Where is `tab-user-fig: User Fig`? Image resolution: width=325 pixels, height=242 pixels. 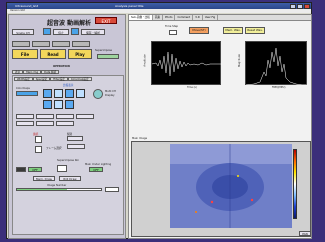
tab-user-fig: User Fig is located at coordinates (211, 17).